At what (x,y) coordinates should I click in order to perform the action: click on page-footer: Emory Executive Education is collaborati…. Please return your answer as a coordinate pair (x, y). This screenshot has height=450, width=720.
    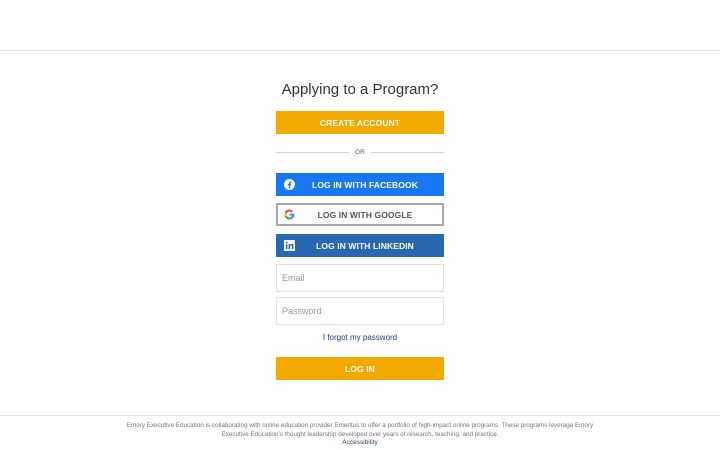
    Looking at the image, I should click on (360, 432).